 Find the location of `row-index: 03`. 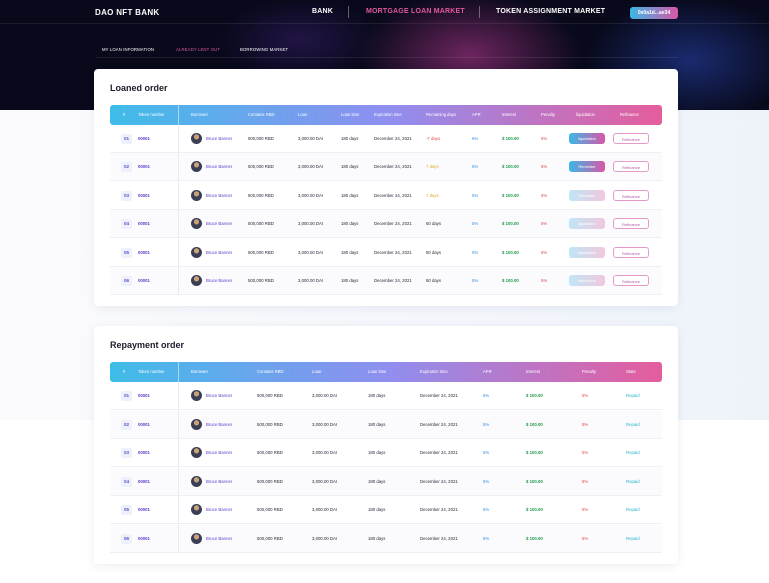

row-index: 03 is located at coordinates (126, 453).